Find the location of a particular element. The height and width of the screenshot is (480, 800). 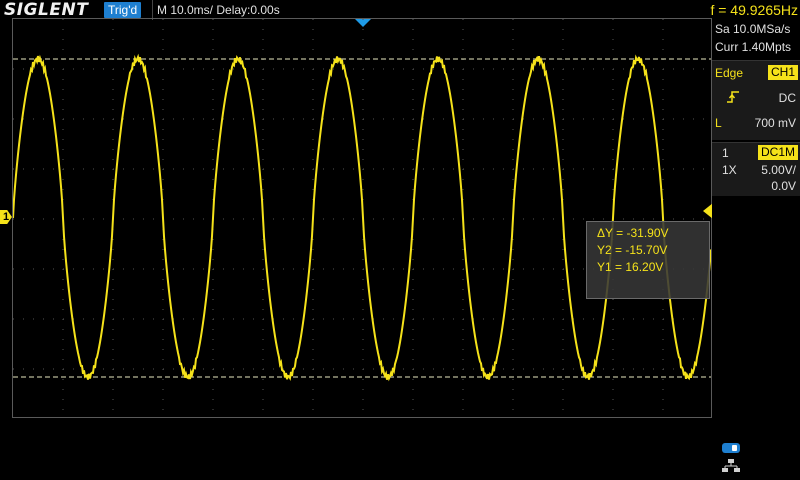

trigger-level-value: 700 mV is located at coordinates (775, 123).